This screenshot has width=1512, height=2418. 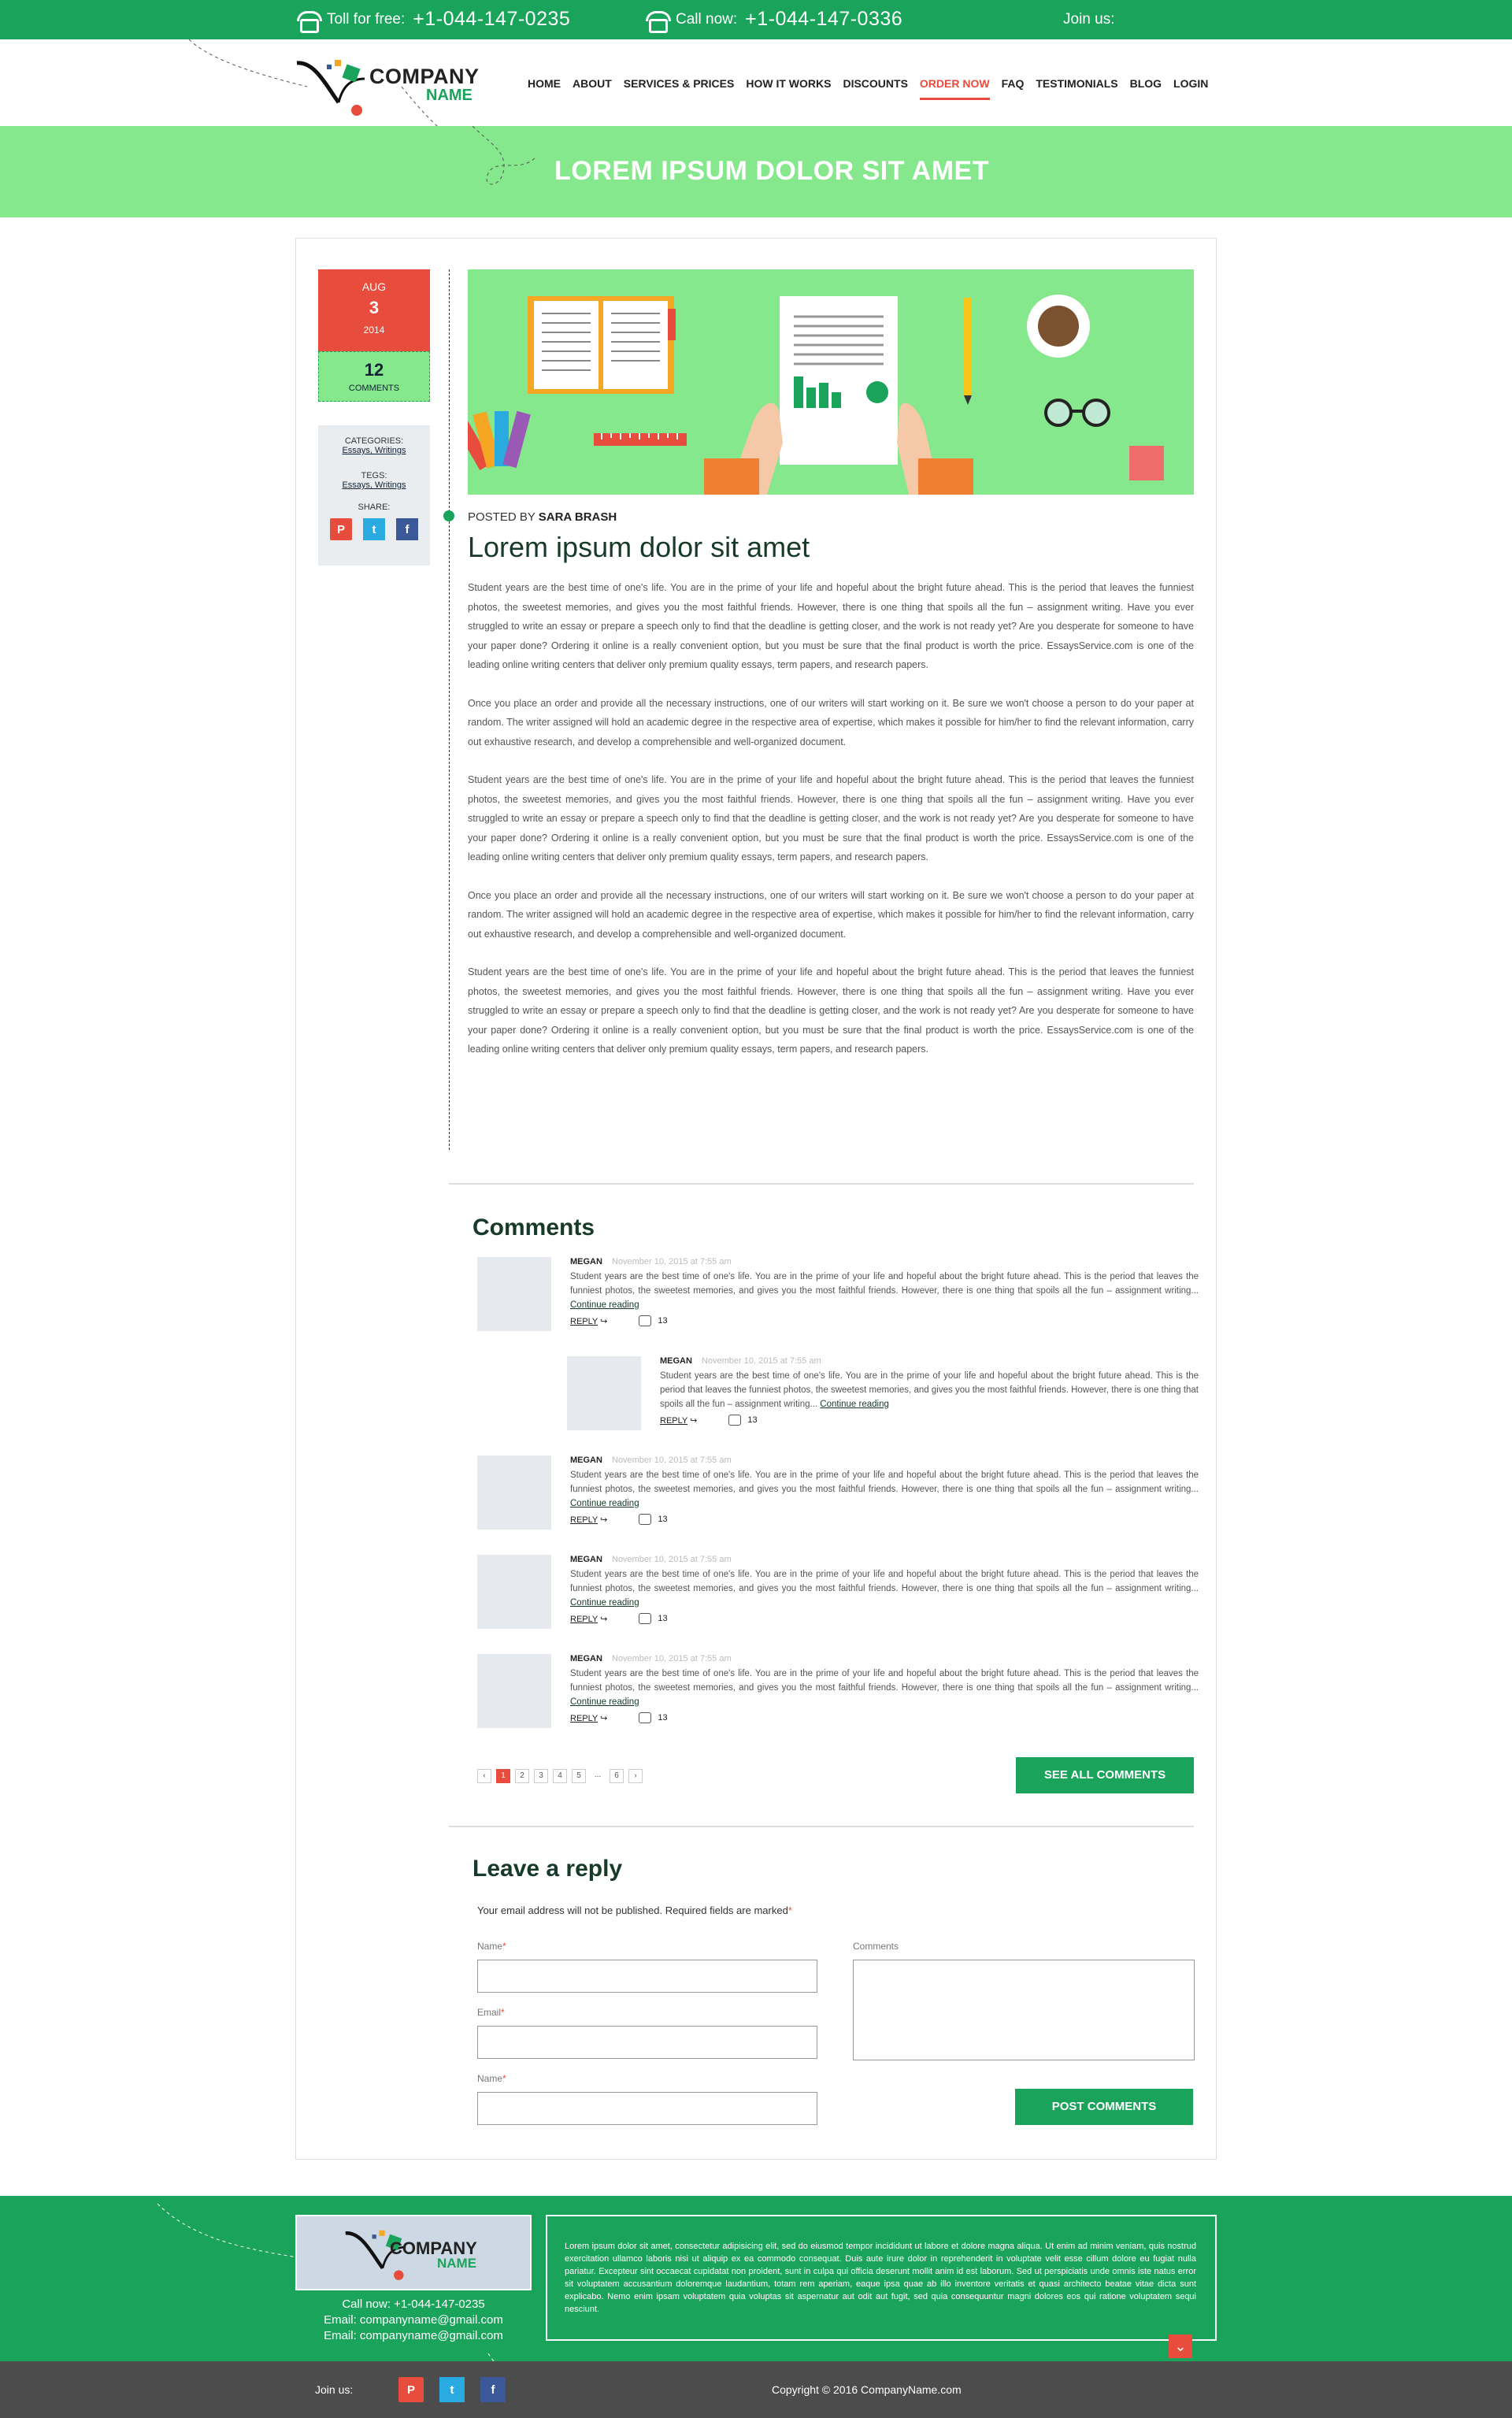 What do you see at coordinates (397, 86) in the screenshot?
I see `company-logo: COMPANY NAME` at bounding box center [397, 86].